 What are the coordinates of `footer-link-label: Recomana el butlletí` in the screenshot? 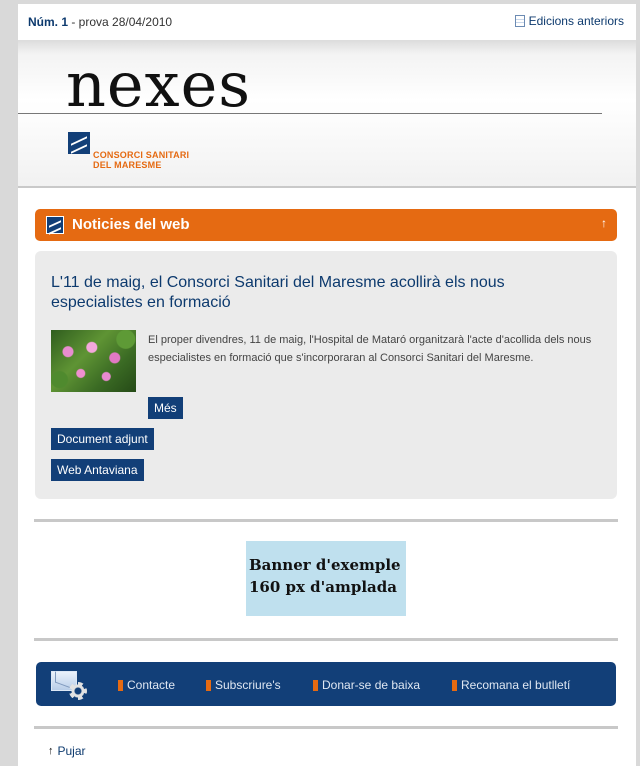 It's located at (516, 685).